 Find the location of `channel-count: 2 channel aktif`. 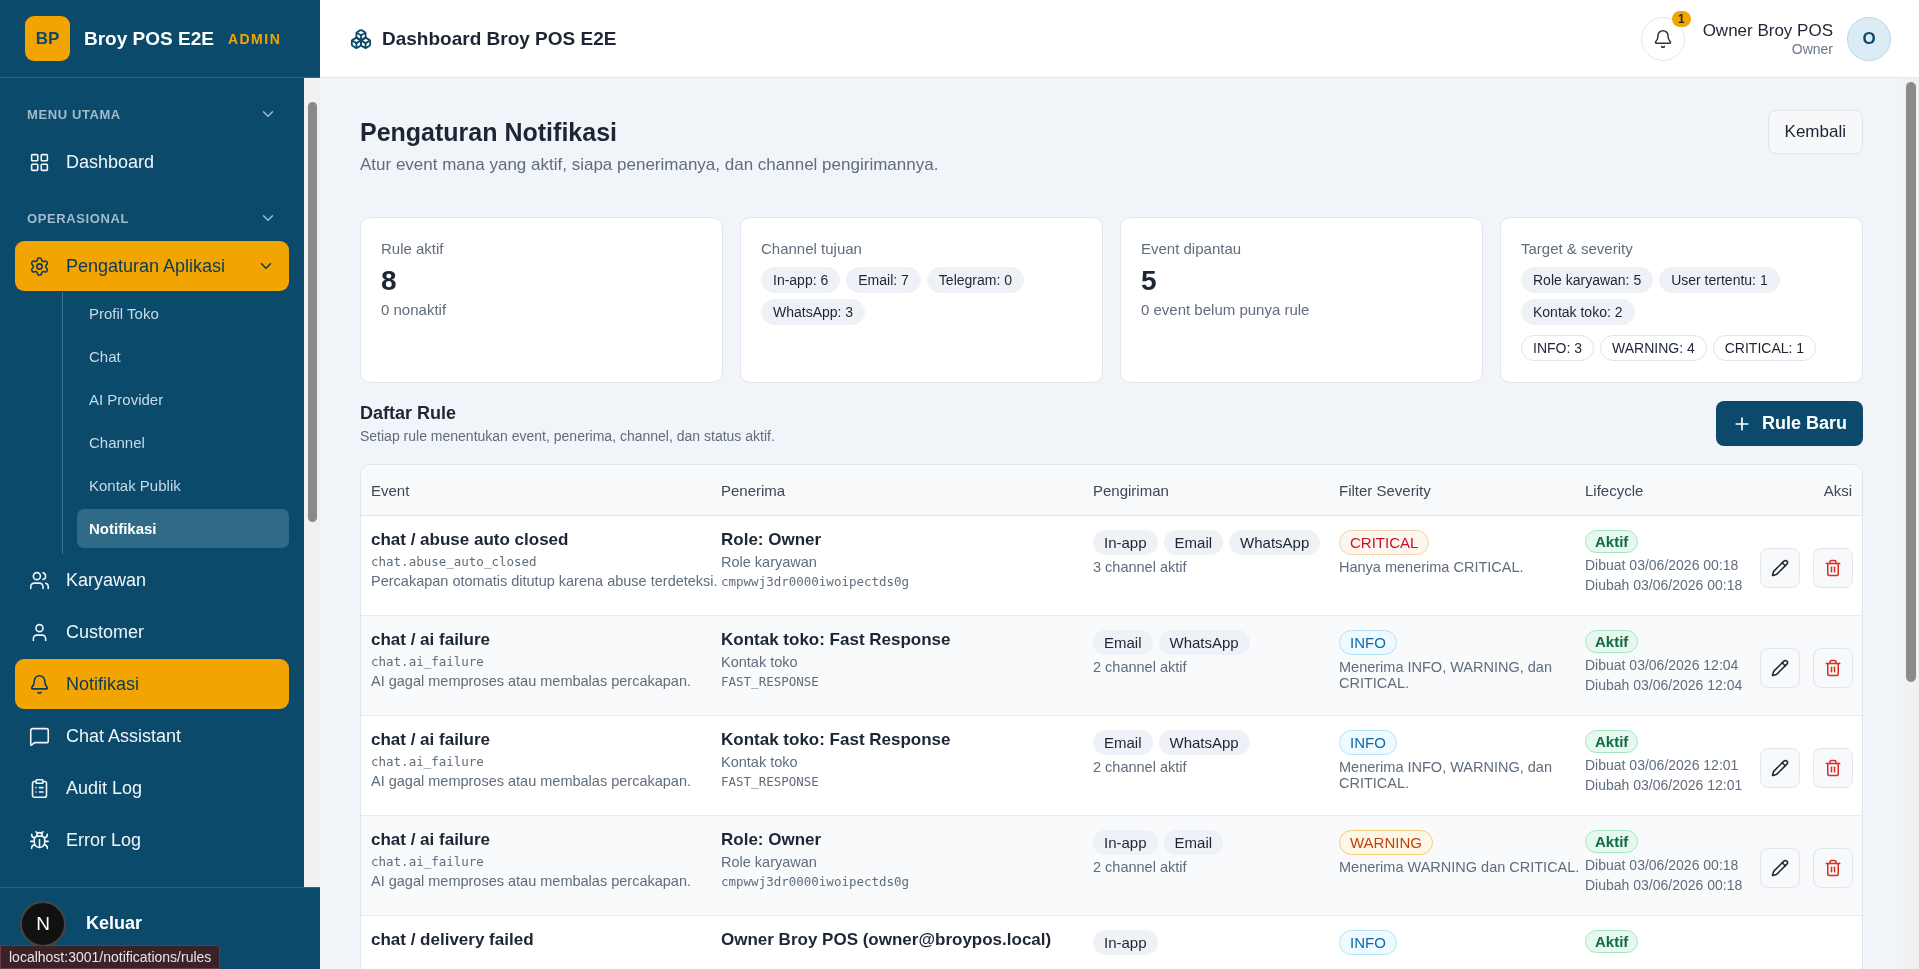

channel-count: 2 channel aktif is located at coordinates (1140, 667).